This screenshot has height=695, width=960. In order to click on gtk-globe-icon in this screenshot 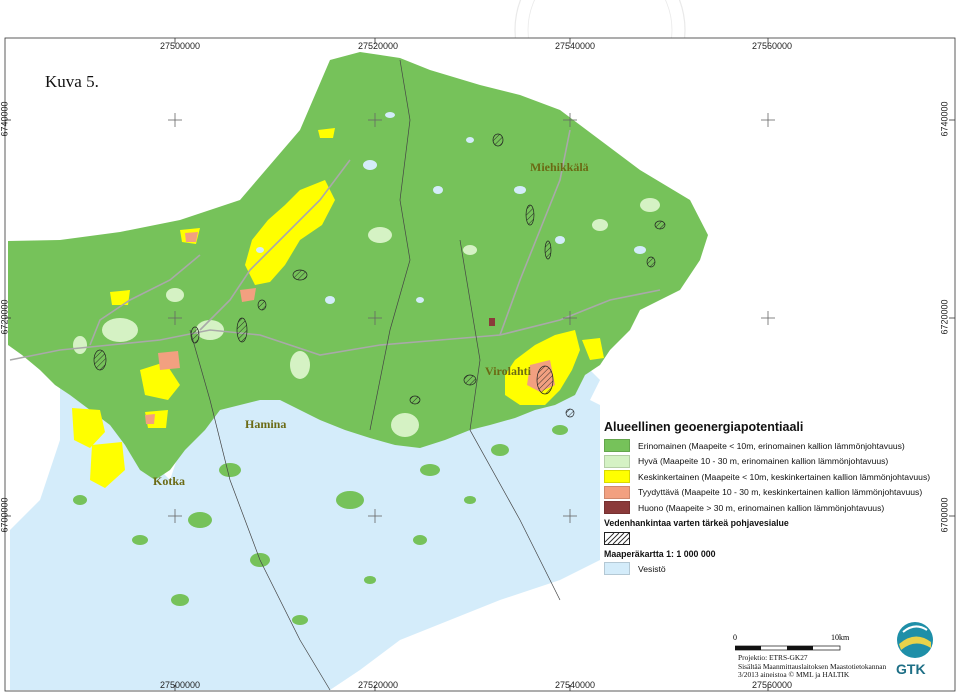, I will do `click(915, 640)`.